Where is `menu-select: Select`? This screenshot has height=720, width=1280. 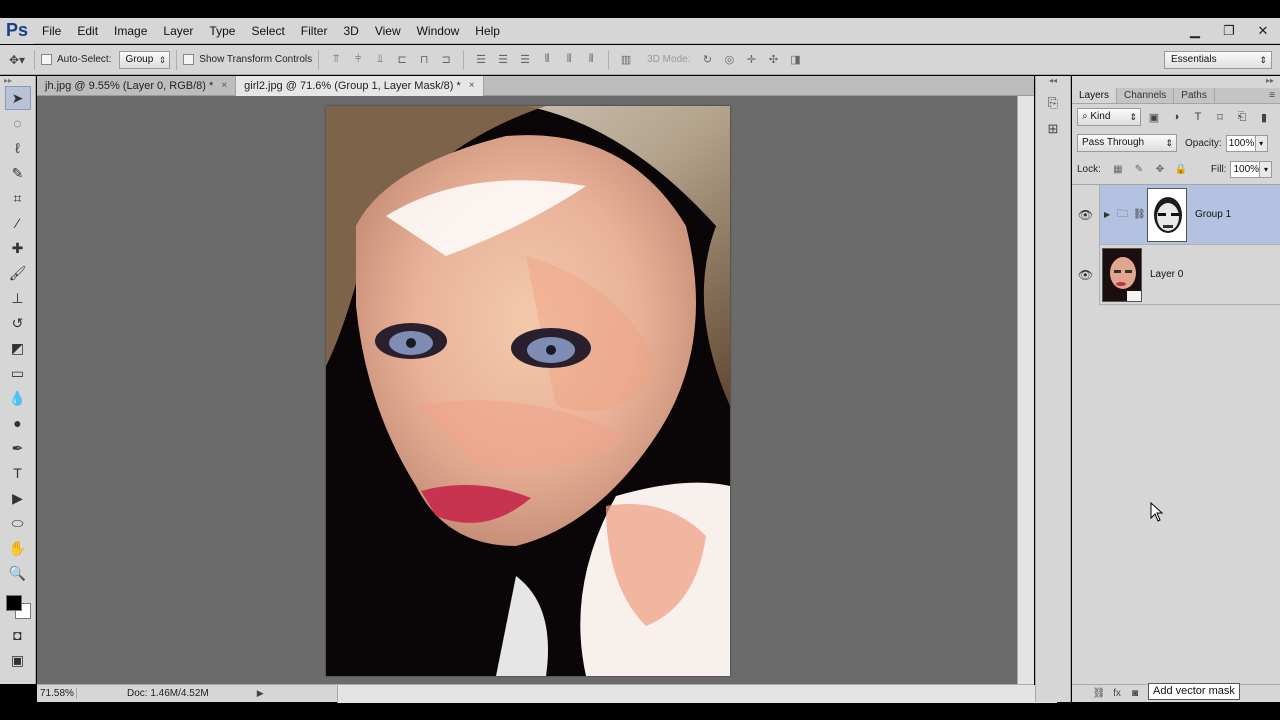
menu-select: Select is located at coordinates (267, 31).